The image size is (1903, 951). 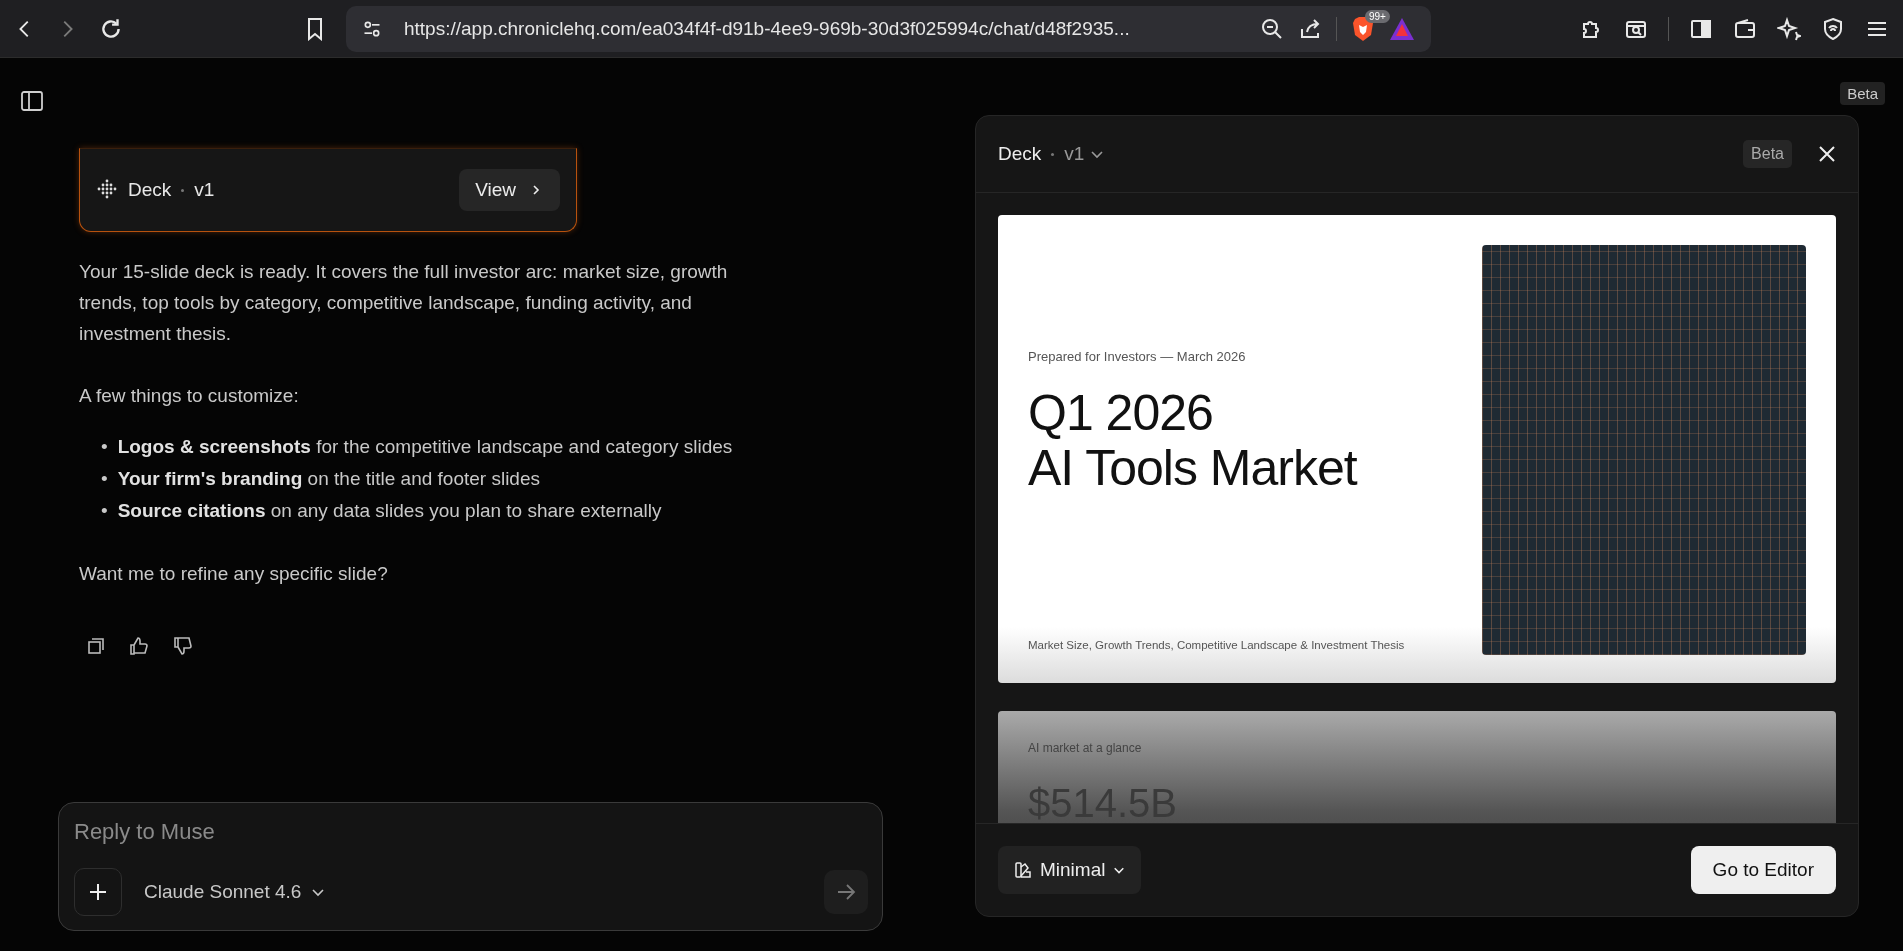 I want to click on thumbs-up-icon, so click(x=139, y=646).